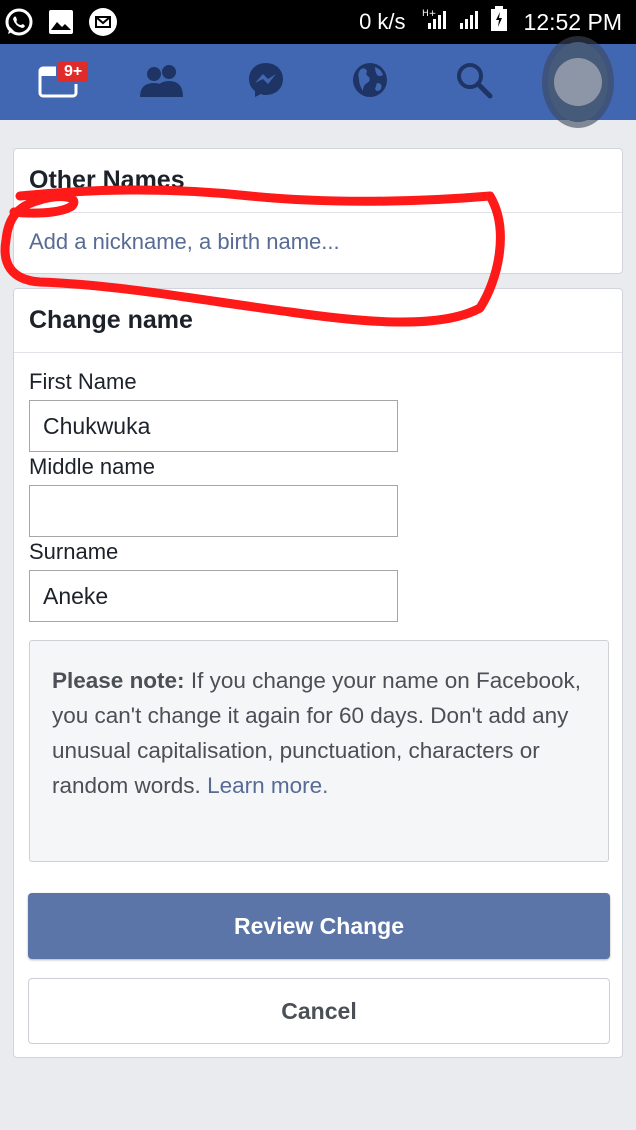  Describe the element at coordinates (83, 381) in the screenshot. I see `first-name-label: First Name` at that location.